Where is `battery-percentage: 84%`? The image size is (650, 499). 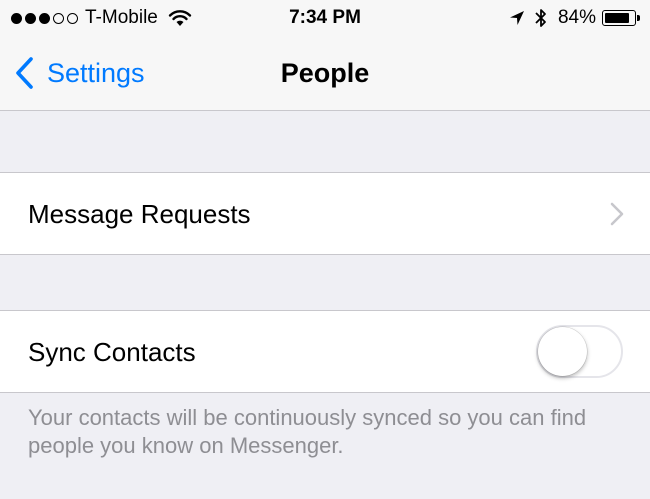 battery-percentage: 84% is located at coordinates (576, 17).